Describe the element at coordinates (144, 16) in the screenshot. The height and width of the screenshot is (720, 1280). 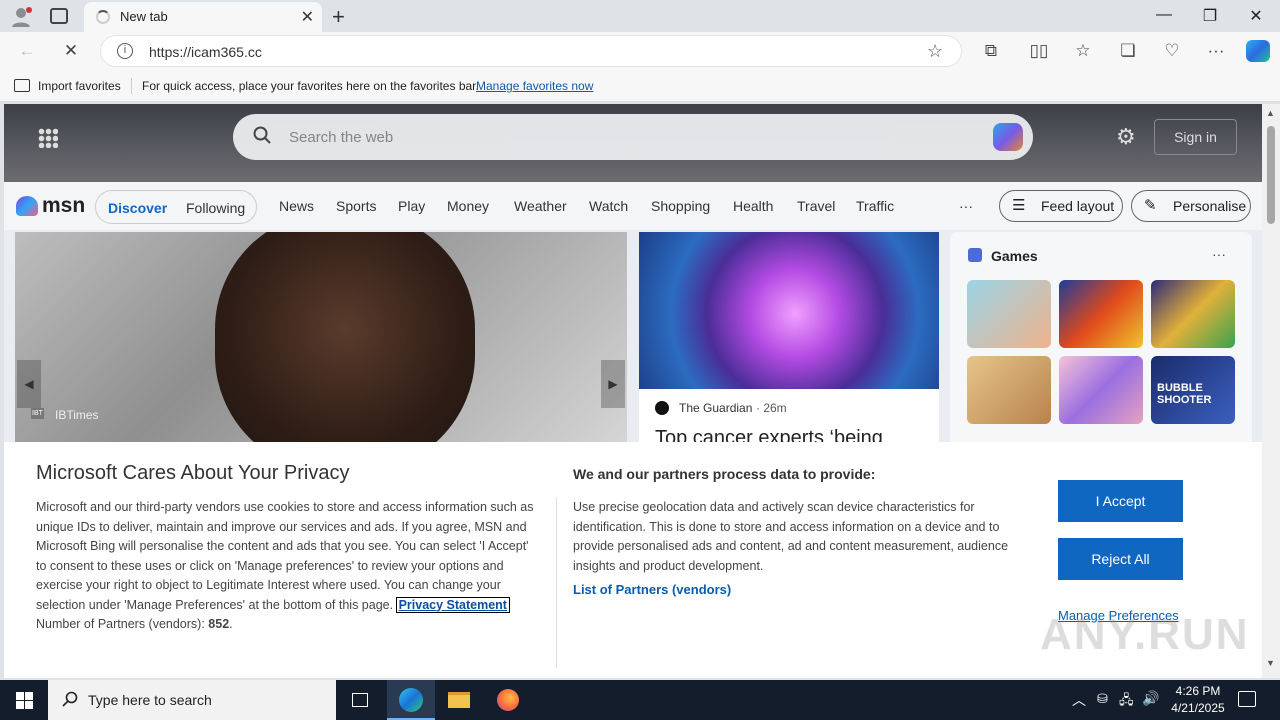
I see `tab-title: New tab` at that location.